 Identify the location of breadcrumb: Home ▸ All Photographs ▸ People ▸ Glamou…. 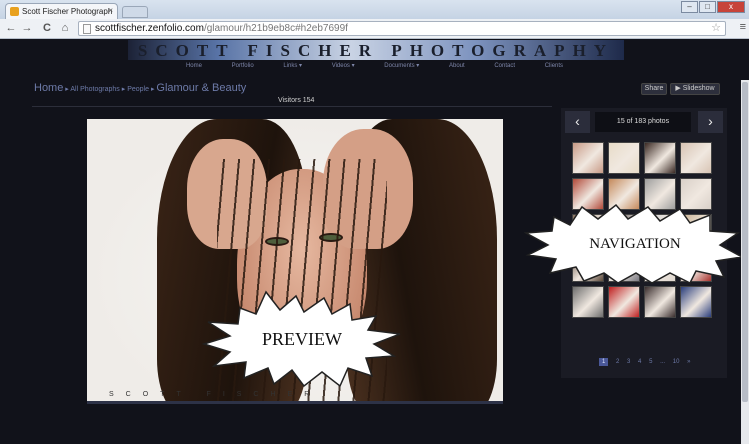
(140, 88).